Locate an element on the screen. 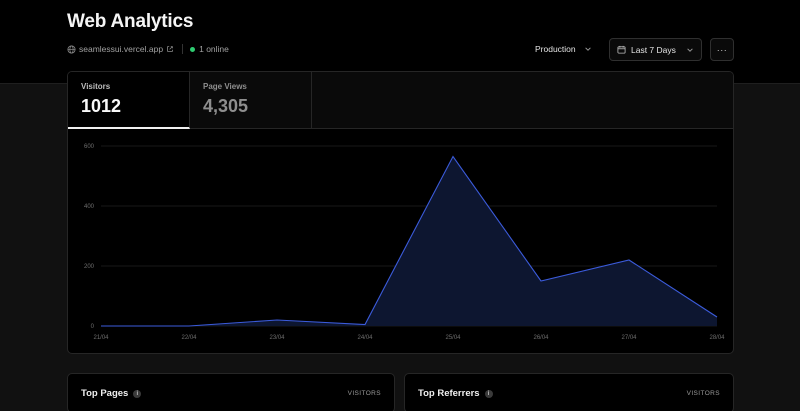  y-tick-label: 0 is located at coordinates (93, 327).